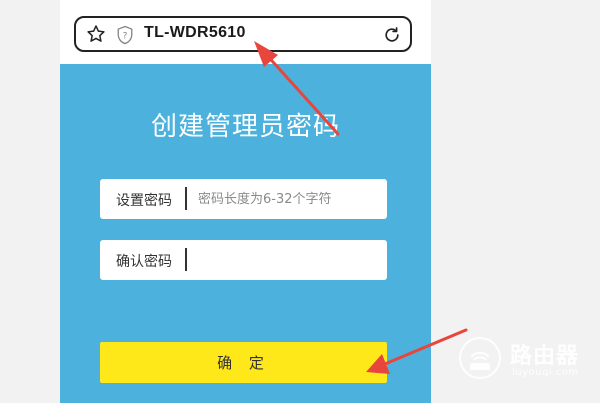 Image resolution: width=600 pixels, height=403 pixels. I want to click on watermark-domain: luyouqi.com, so click(545, 372).